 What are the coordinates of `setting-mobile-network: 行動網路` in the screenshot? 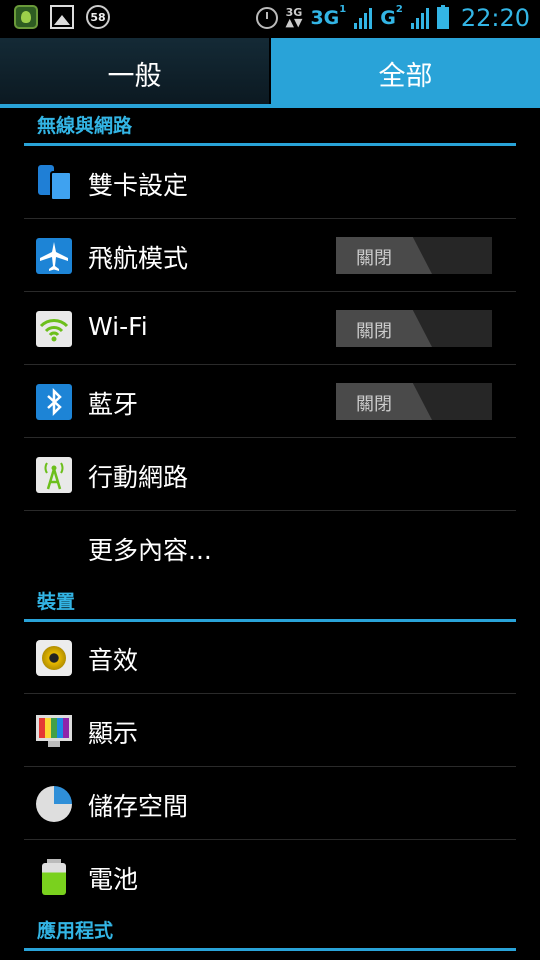 It's located at (270, 474).